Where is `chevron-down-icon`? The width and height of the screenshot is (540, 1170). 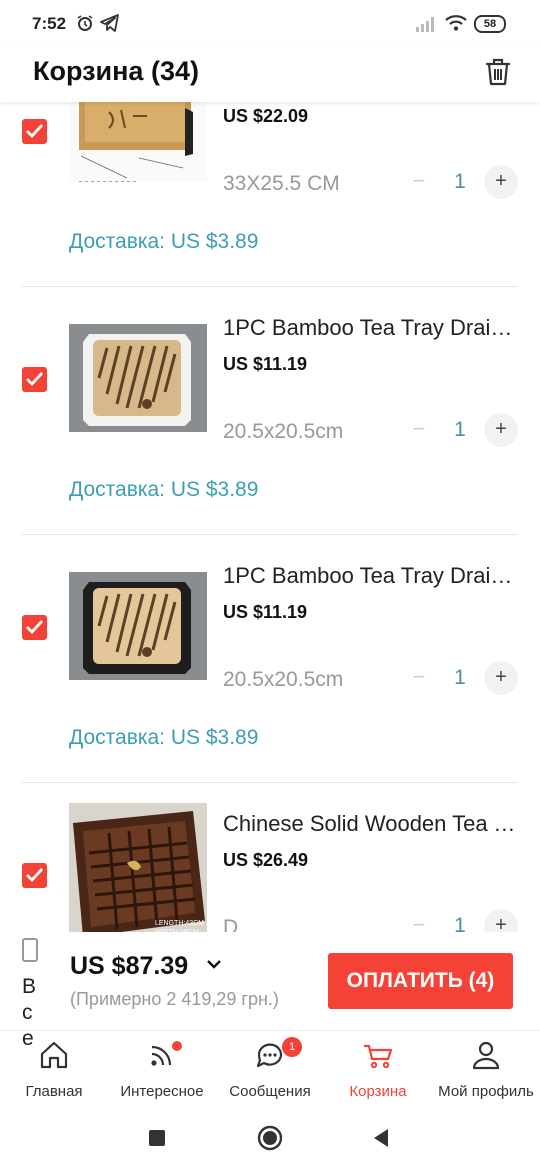 chevron-down-icon is located at coordinates (214, 964).